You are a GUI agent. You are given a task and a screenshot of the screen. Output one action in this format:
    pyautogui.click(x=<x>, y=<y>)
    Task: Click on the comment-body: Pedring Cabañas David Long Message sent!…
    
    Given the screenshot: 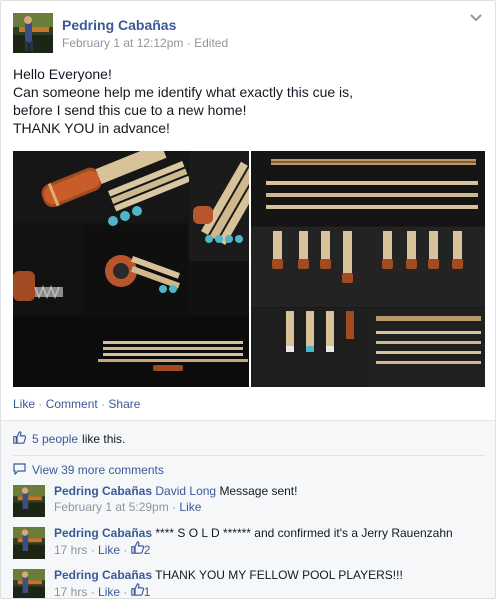 What is the action you would take?
    pyautogui.click(x=175, y=499)
    